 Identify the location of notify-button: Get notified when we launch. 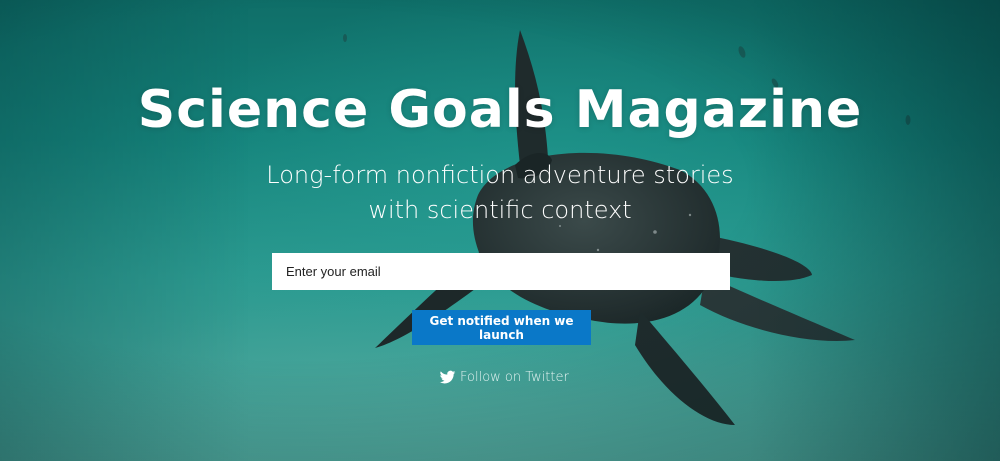
(501, 327).